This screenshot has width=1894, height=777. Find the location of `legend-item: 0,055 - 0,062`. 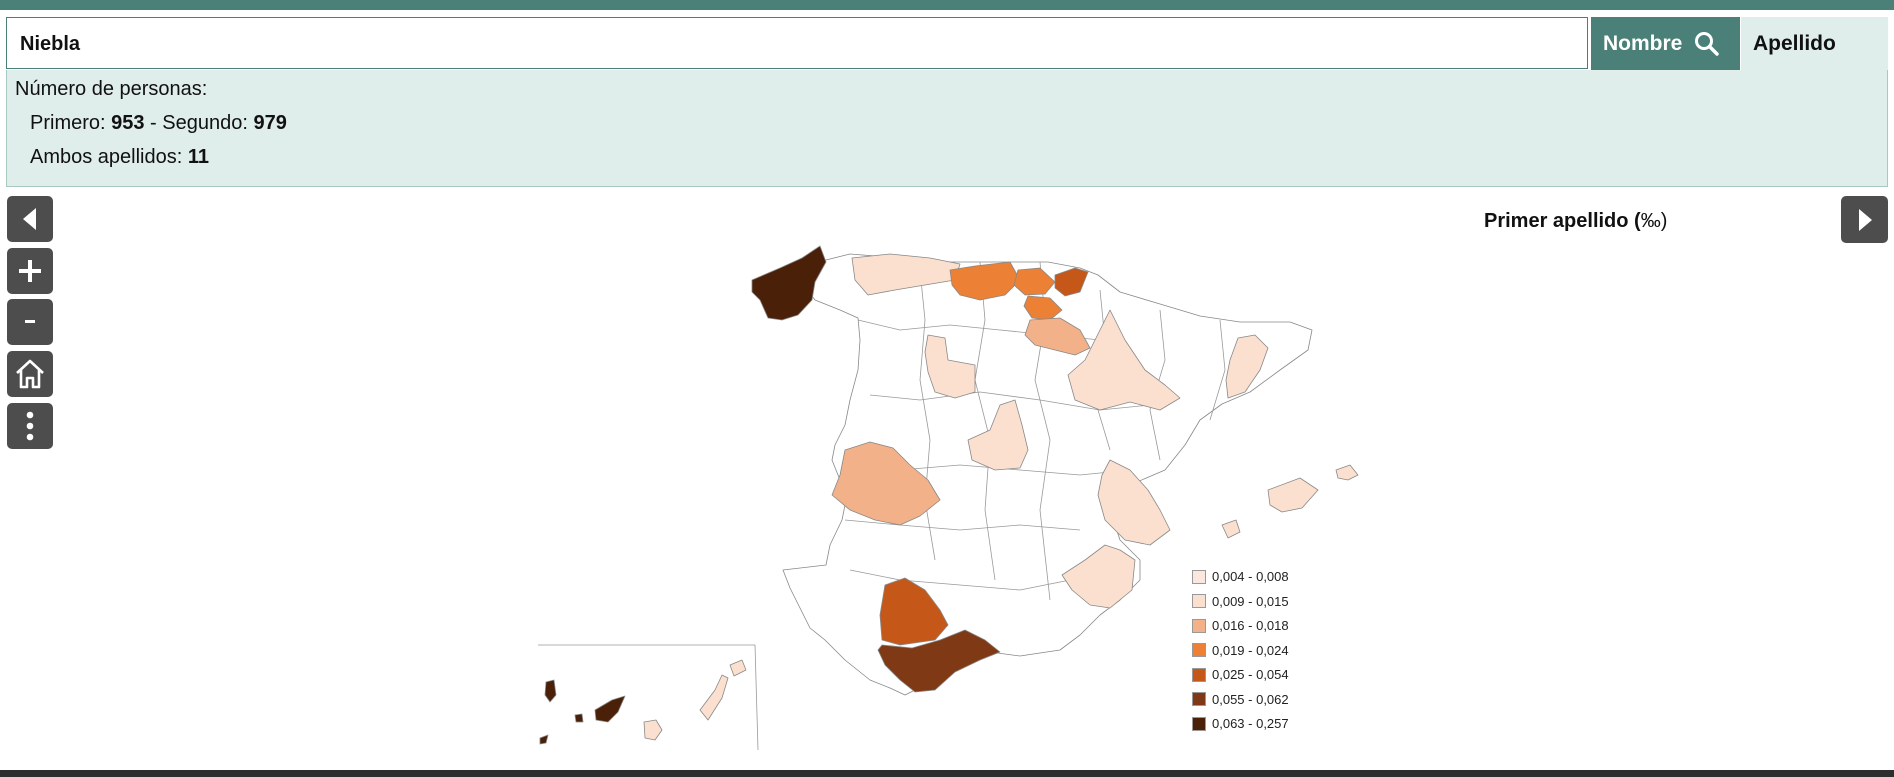

legend-item: 0,055 - 0,062 is located at coordinates (1240, 699).